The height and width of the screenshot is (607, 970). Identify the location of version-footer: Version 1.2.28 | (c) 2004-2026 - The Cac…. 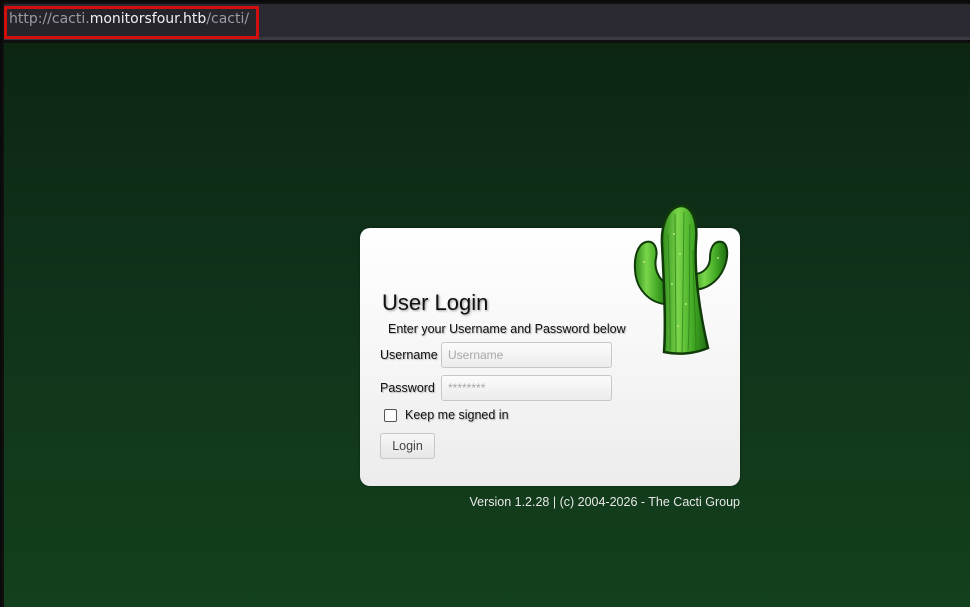
(604, 502).